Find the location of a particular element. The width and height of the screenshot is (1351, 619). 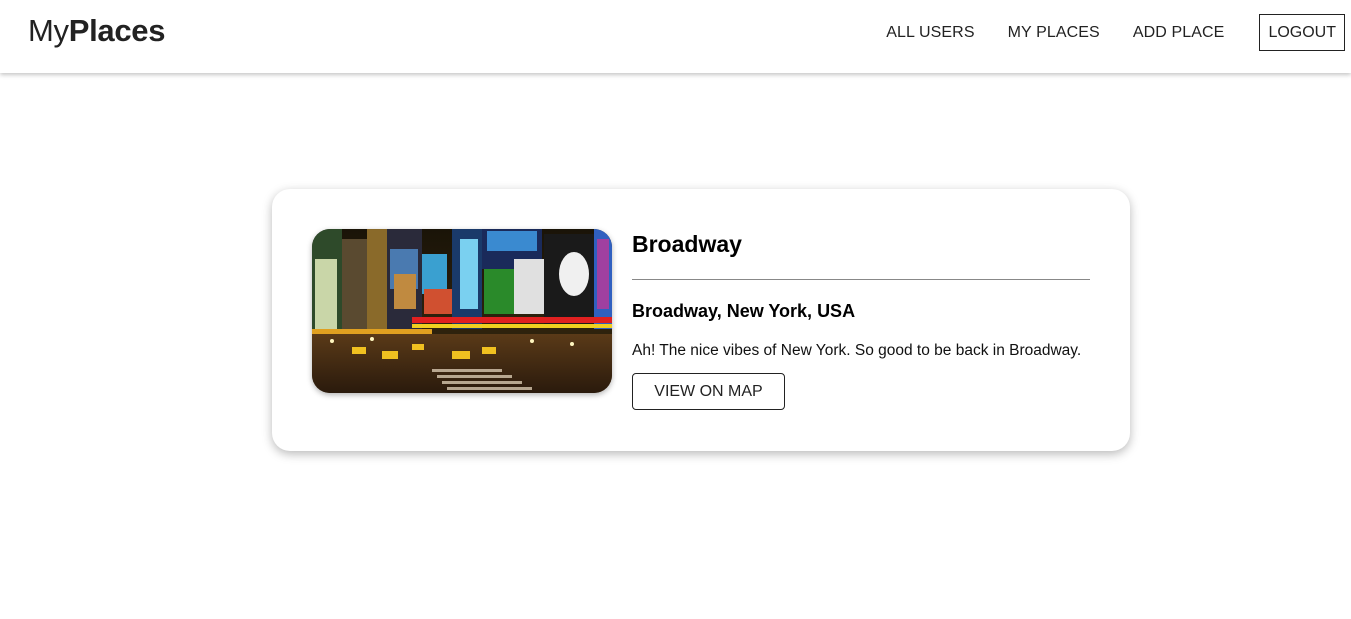

title-divider is located at coordinates (861, 279).